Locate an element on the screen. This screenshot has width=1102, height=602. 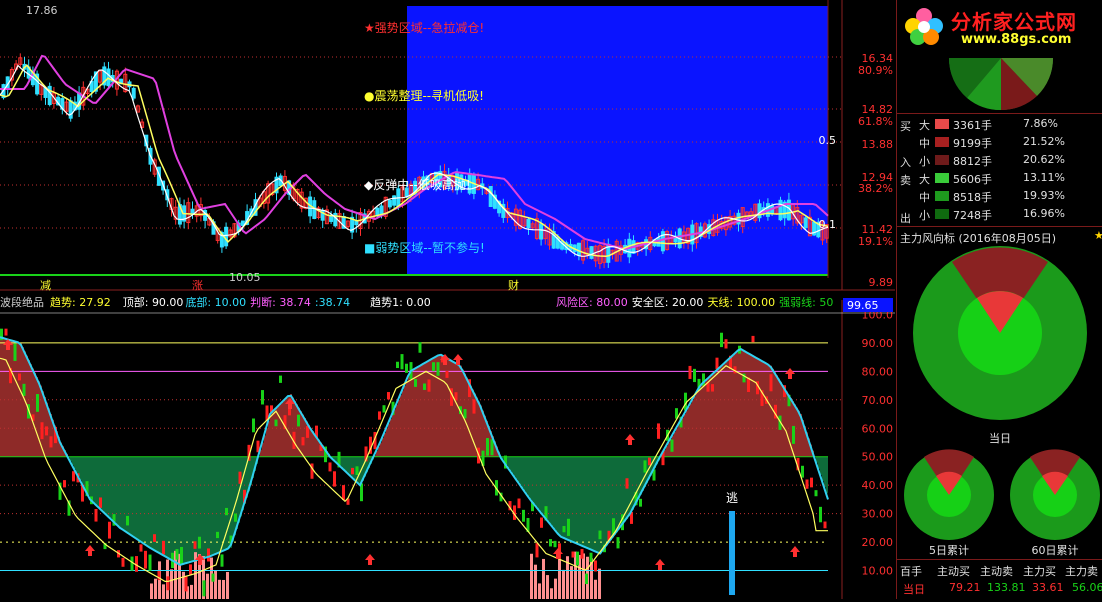
flow-row-percent: 19.93% is located at coordinates (1044, 195).